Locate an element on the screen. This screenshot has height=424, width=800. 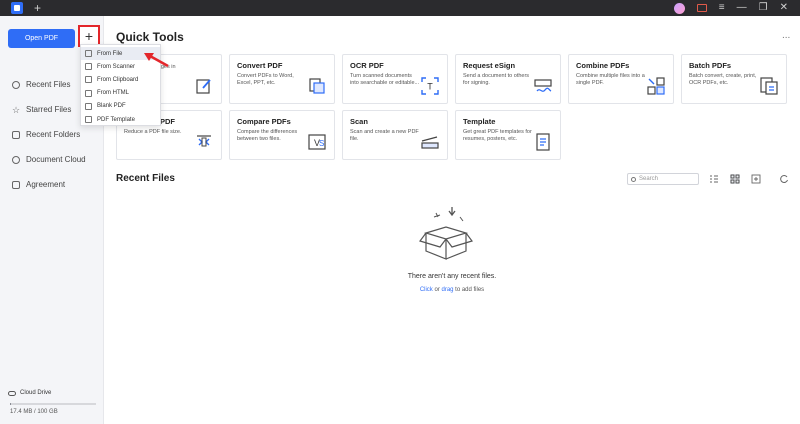
minimize-icon: — is located at coordinates (742, 8).